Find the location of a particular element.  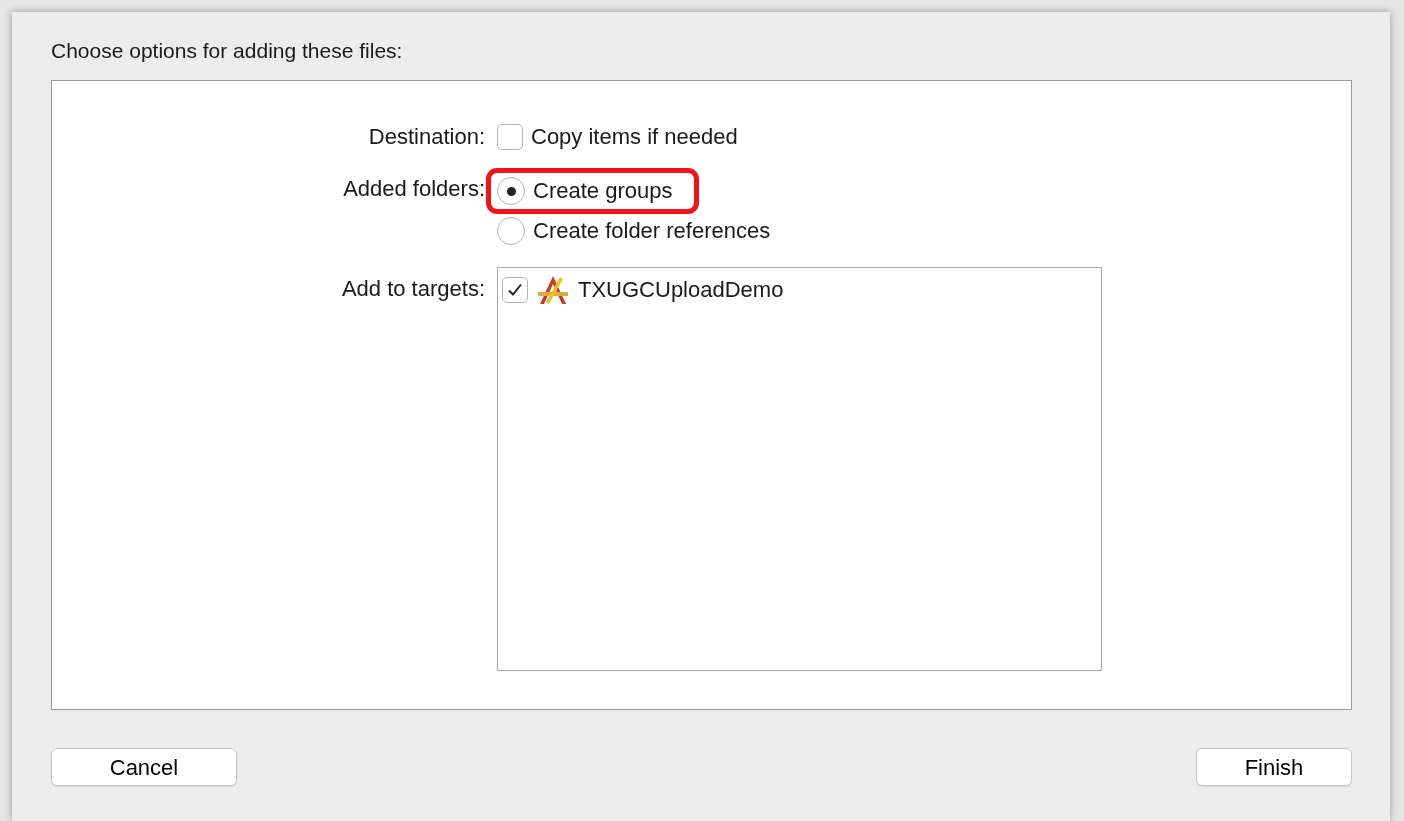

checkbox-label: Copy items if needed is located at coordinates (634, 137).